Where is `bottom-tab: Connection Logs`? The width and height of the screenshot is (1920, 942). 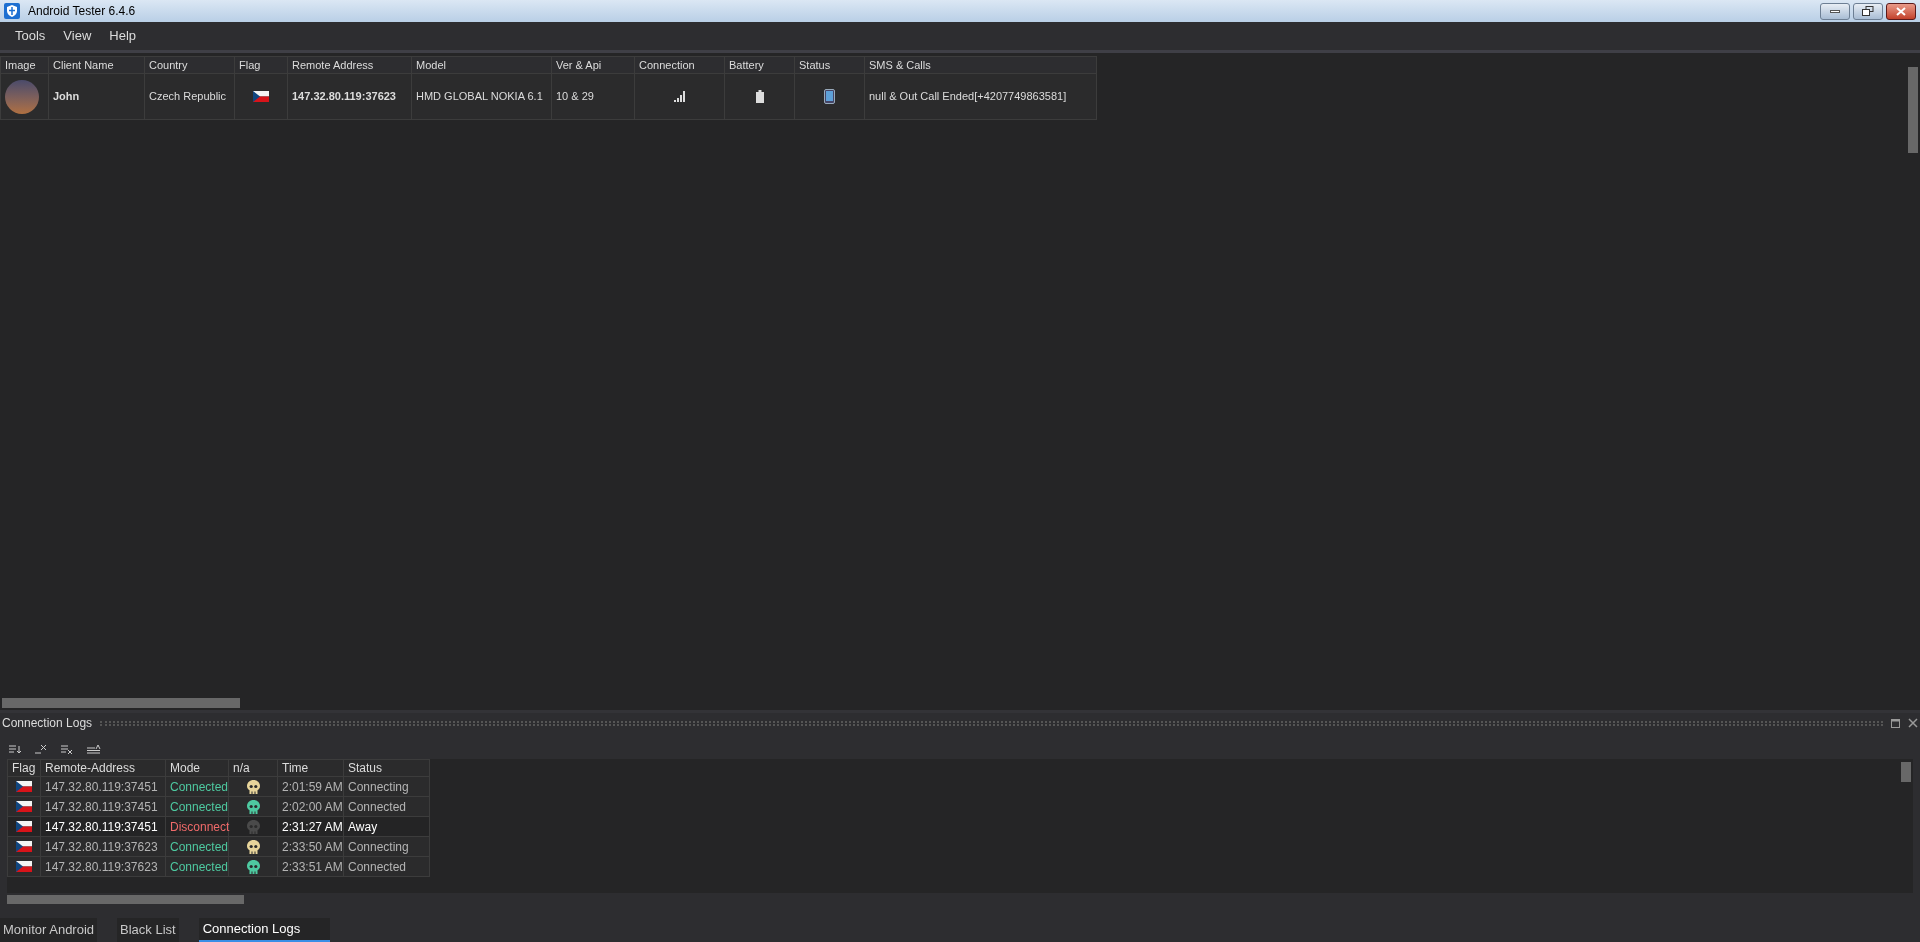 bottom-tab: Connection Logs is located at coordinates (264, 930).